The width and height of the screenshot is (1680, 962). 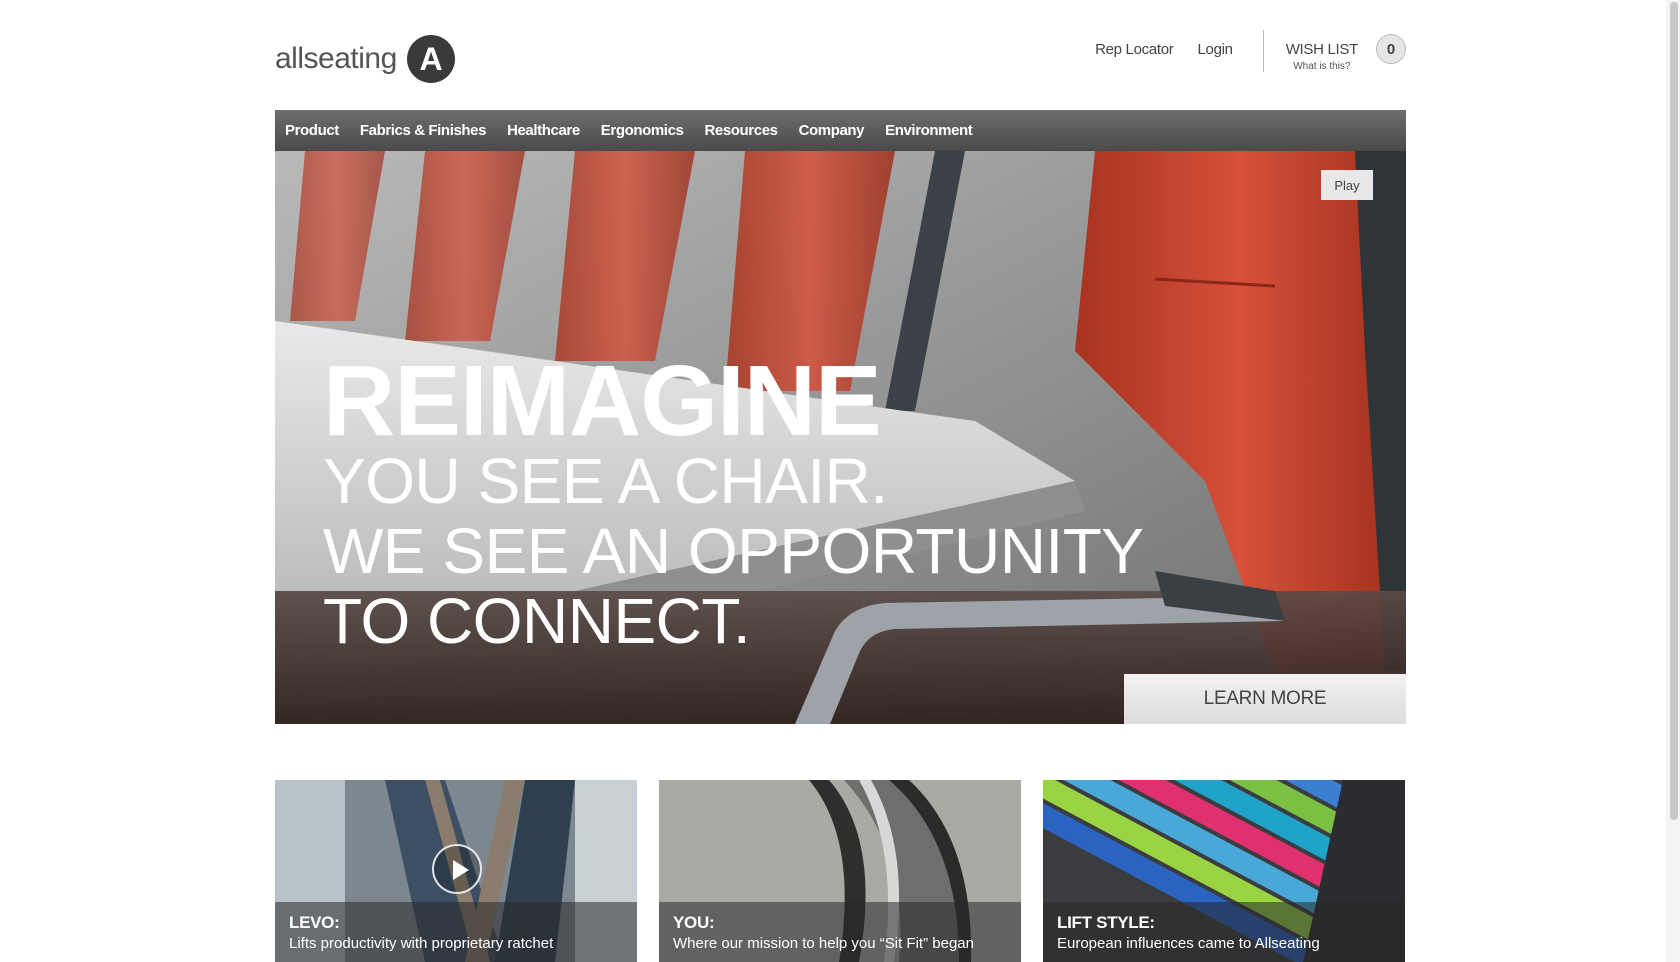 What do you see at coordinates (602, 401) in the screenshot?
I see `hero-title: REIMAGINE` at bounding box center [602, 401].